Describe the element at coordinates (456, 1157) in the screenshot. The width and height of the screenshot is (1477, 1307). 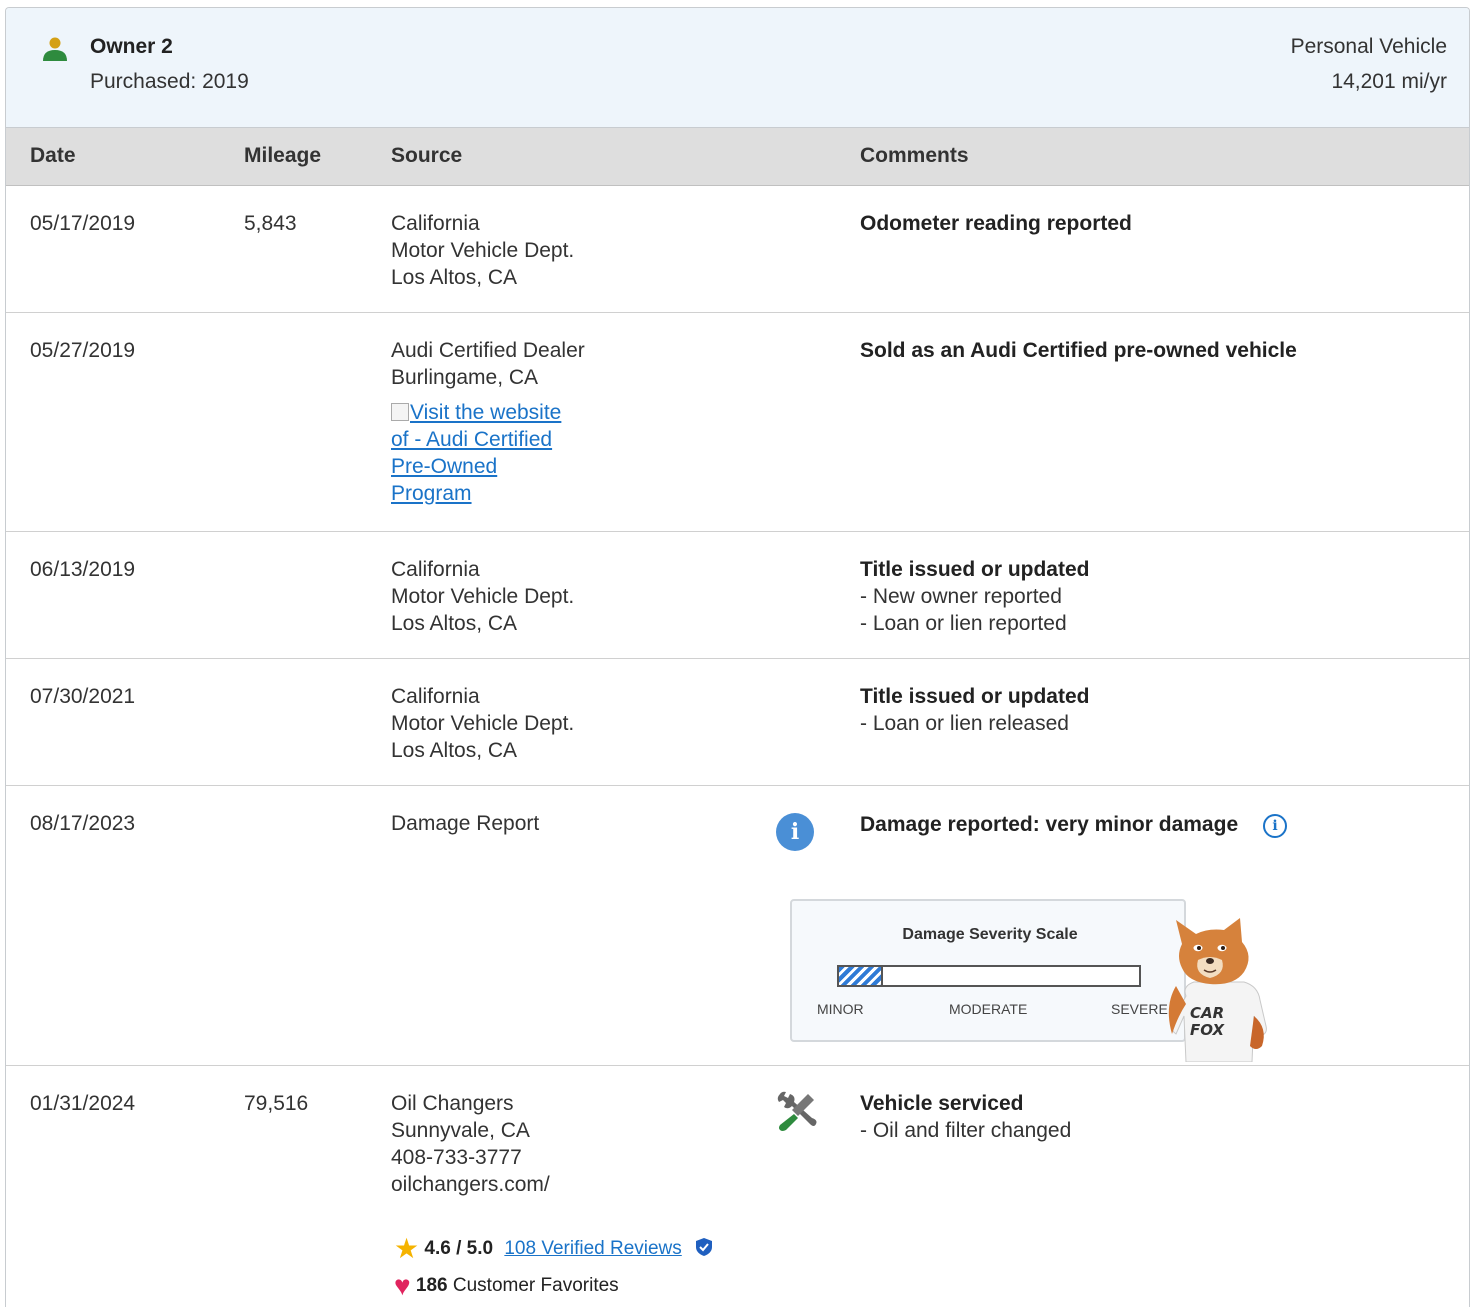
I see `source-line: 408-733-3777` at that location.